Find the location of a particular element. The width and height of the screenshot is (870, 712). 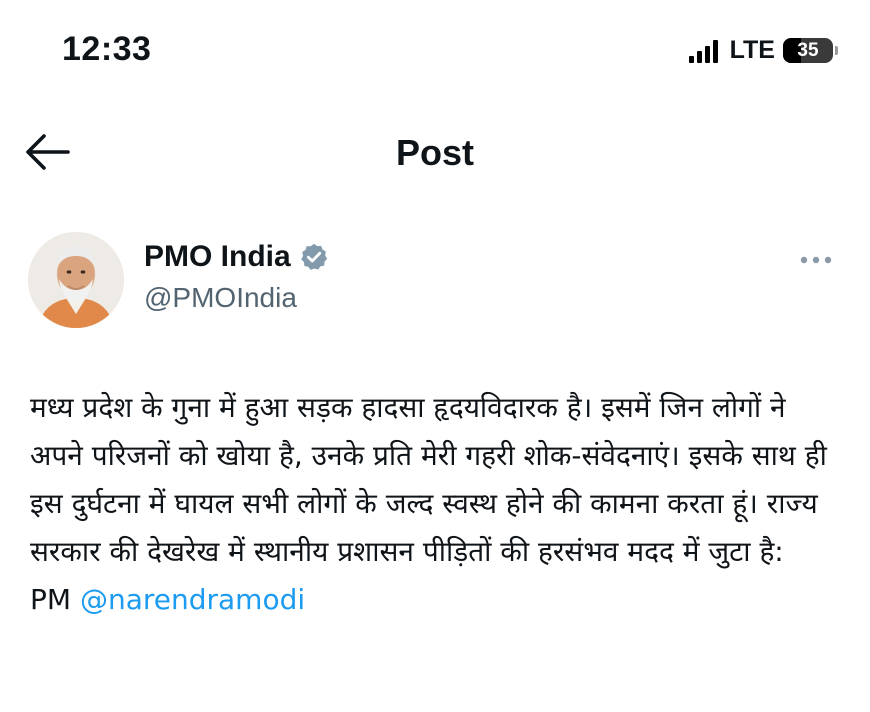

battery-icon: 35 is located at coordinates (808, 50).